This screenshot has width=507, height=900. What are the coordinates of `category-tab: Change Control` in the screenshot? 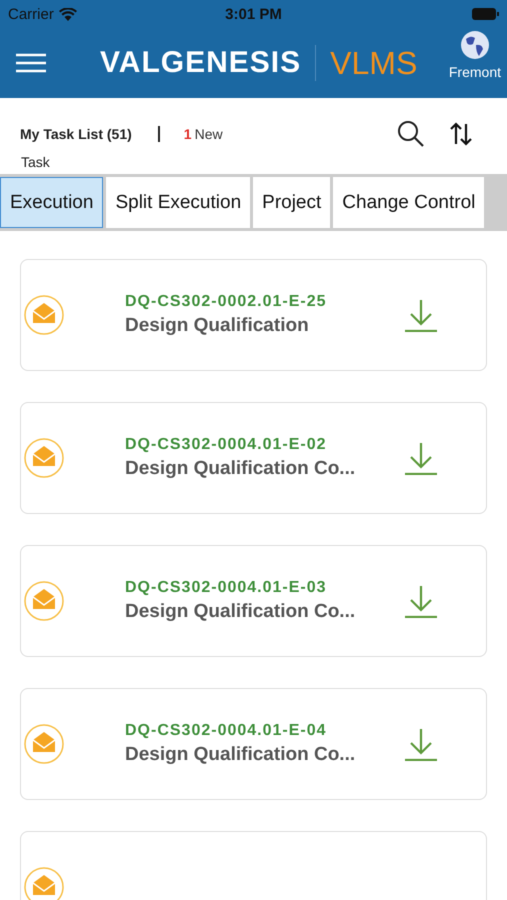 It's located at (408, 202).